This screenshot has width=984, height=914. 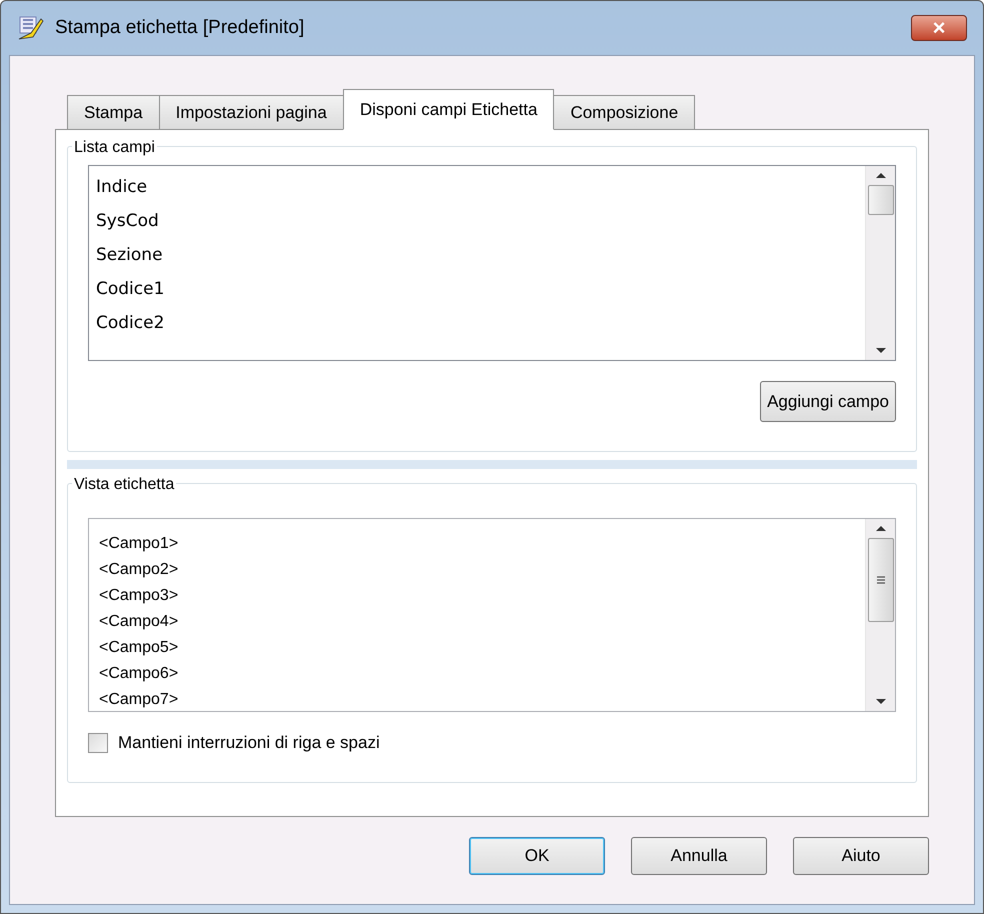 I want to click on text-line: <Campo4>, so click(x=139, y=622).